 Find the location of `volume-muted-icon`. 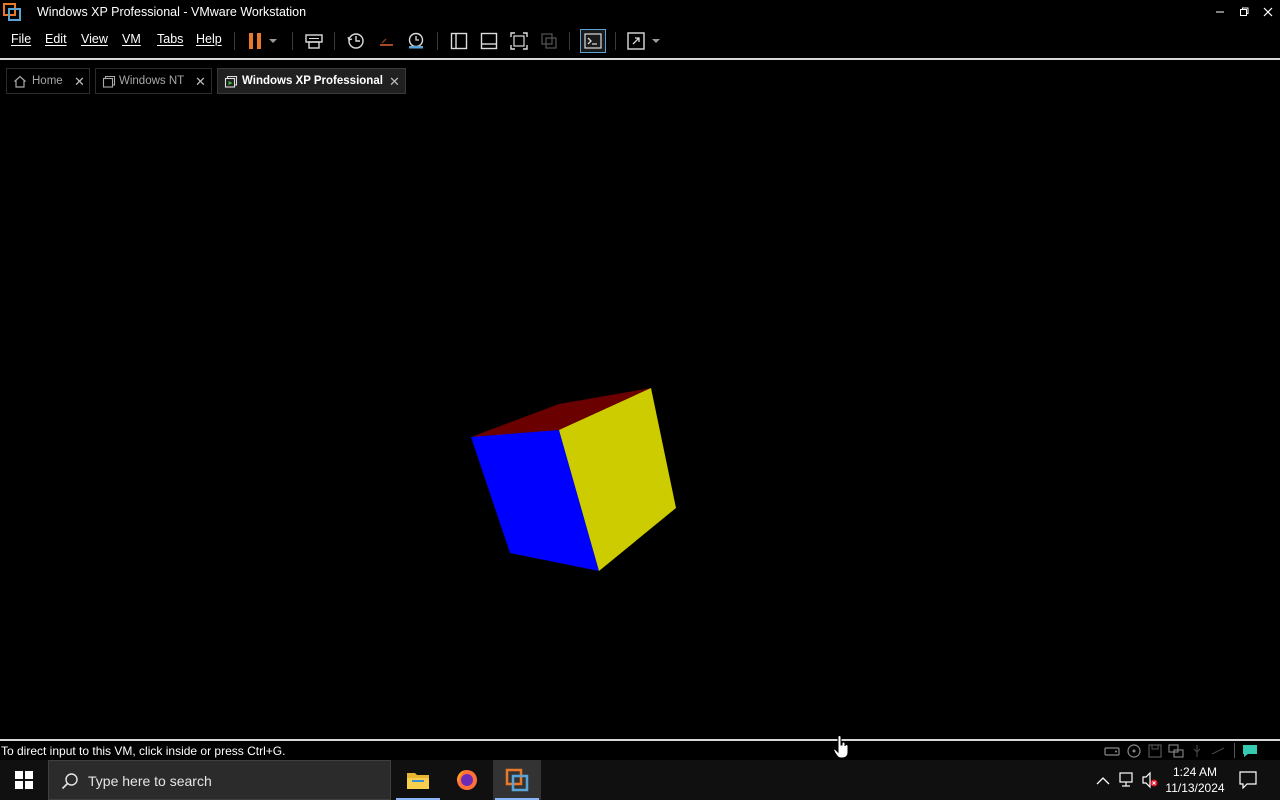

volume-muted-icon is located at coordinates (1150, 782).